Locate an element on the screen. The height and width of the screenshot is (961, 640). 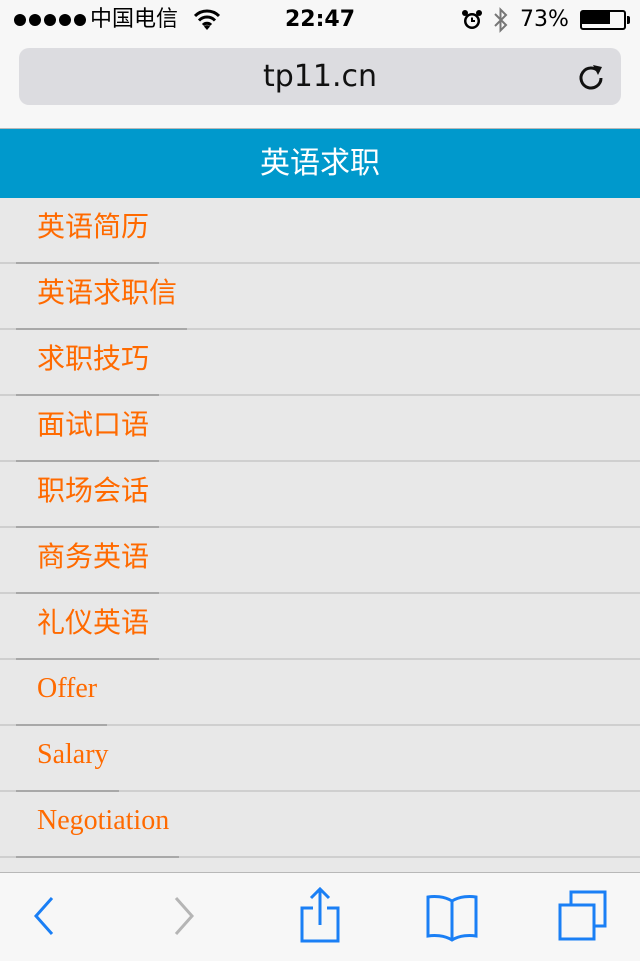
menu-item: 英语简历 is located at coordinates (320, 231).